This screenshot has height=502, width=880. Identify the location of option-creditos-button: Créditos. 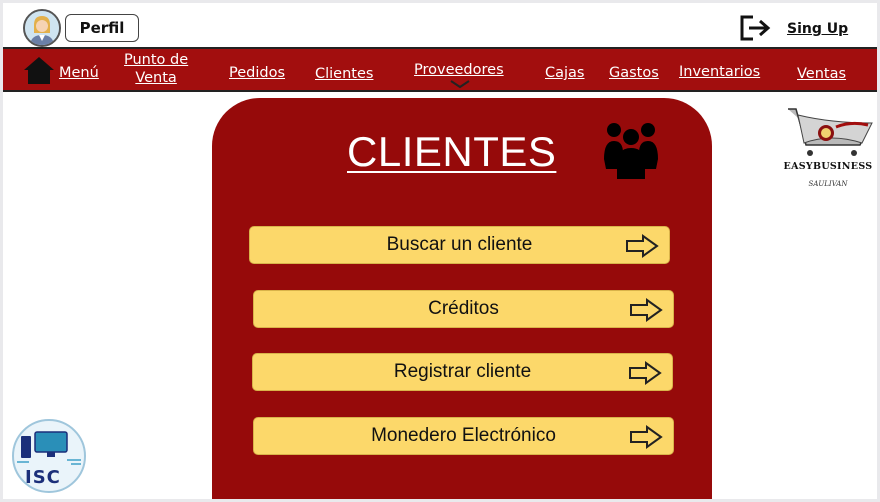
(463, 309).